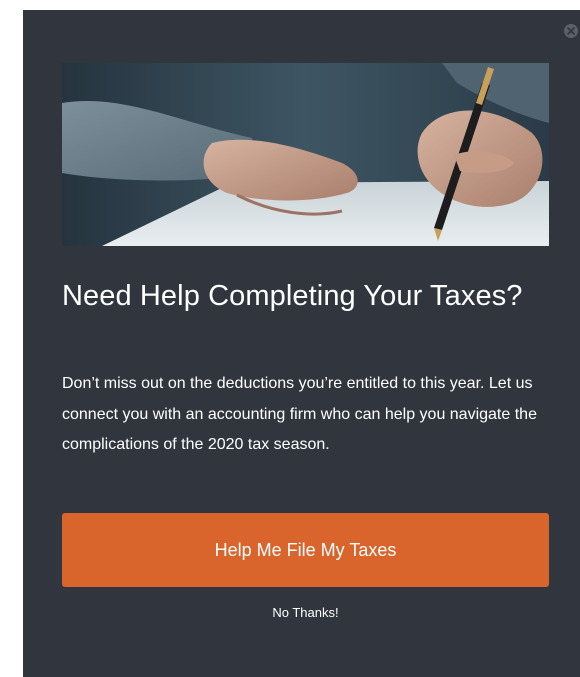  What do you see at coordinates (305, 612) in the screenshot?
I see `no-thanks-link: No Thanks!` at bounding box center [305, 612].